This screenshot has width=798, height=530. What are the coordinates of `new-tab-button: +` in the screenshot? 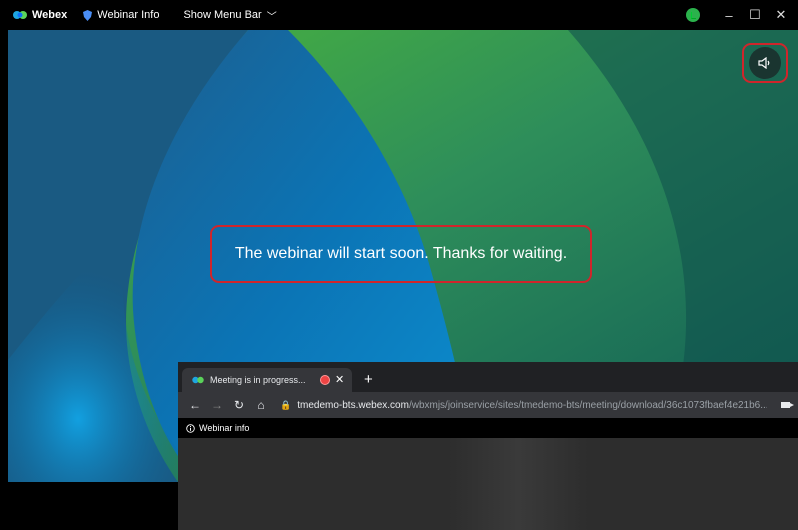 It's located at (368, 379).